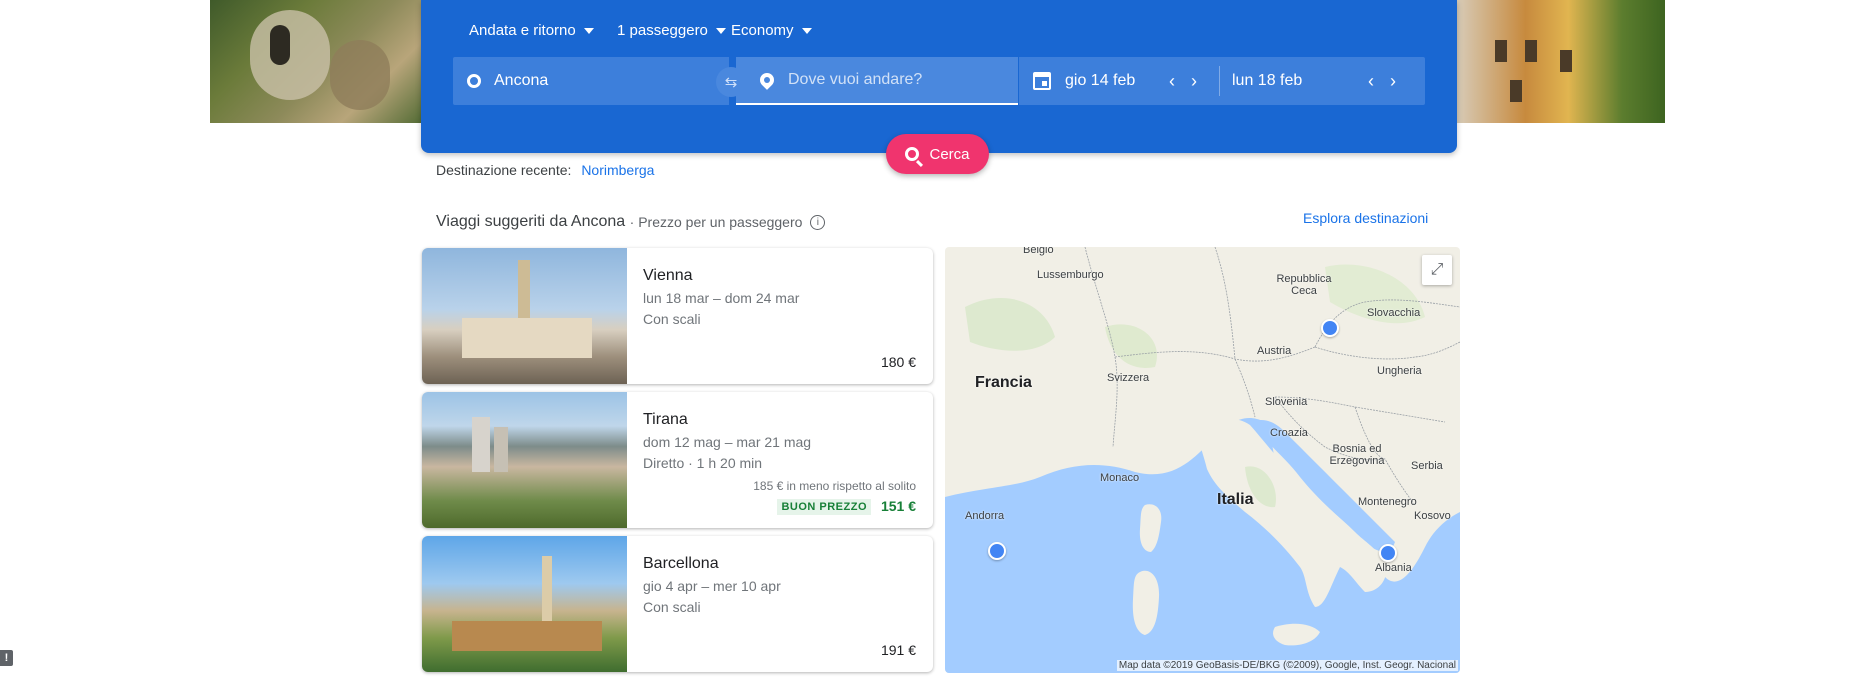 Image resolution: width=1863 pixels, height=681 pixels. What do you see at coordinates (1432, 516) in the screenshot?
I see `map-label-kosovo: Kosovo` at bounding box center [1432, 516].